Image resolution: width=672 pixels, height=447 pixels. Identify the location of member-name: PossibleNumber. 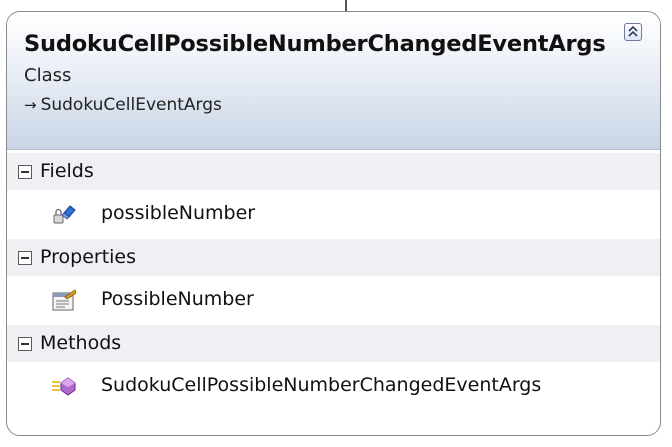
(177, 299).